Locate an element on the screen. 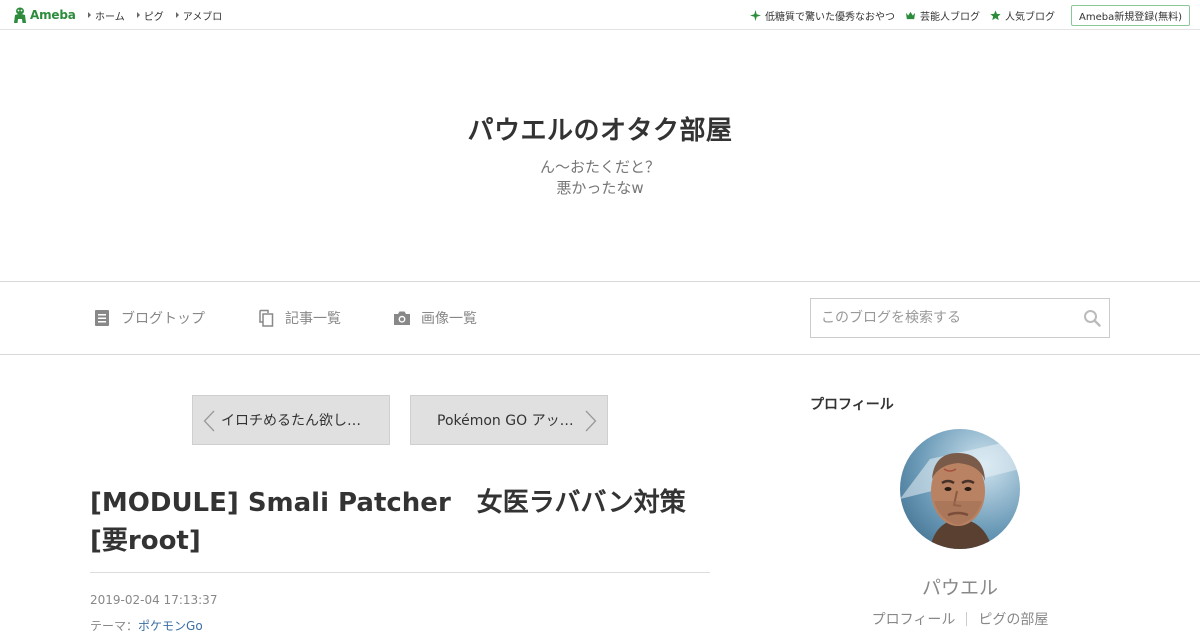 The image size is (1200, 634). nav-image-list-label: 画像一覧 is located at coordinates (449, 319).